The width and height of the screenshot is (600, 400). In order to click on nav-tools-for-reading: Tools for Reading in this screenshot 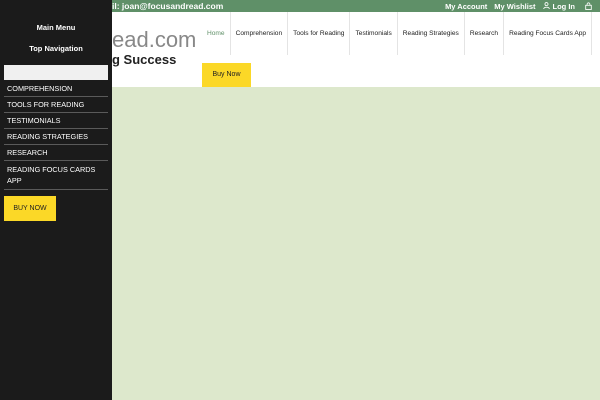, I will do `click(319, 33)`.